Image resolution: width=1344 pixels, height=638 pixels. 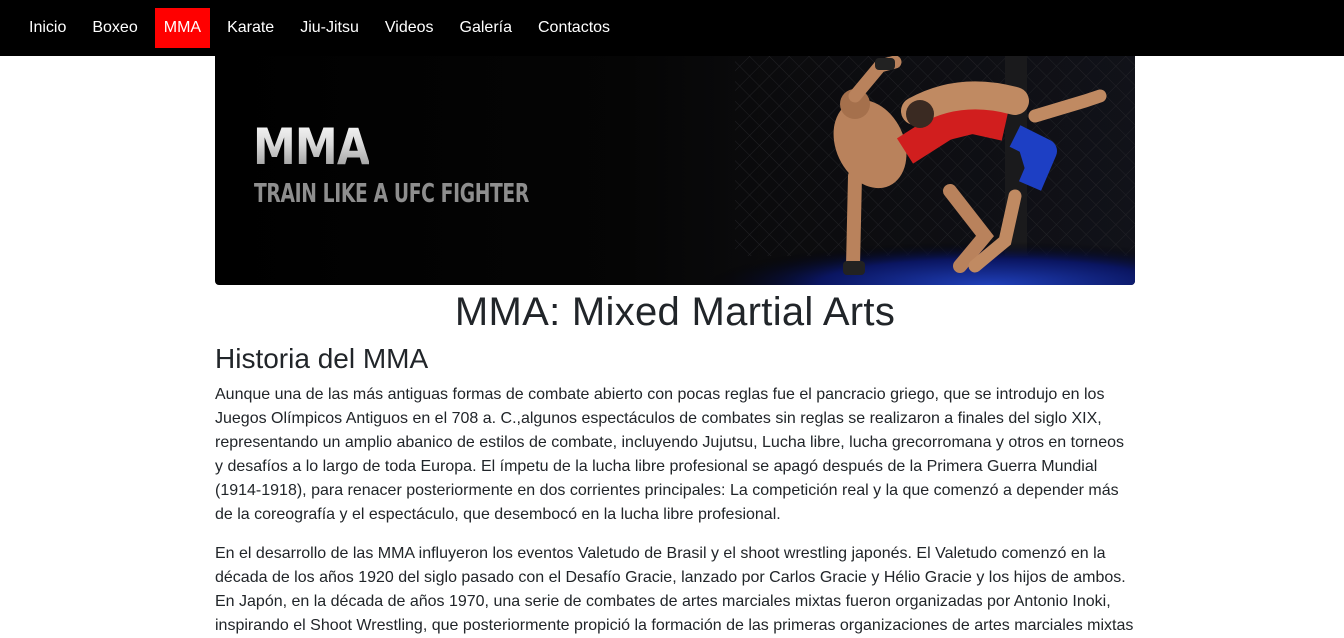 I want to click on nav-item-contactos: Contactos, so click(x=574, y=28).